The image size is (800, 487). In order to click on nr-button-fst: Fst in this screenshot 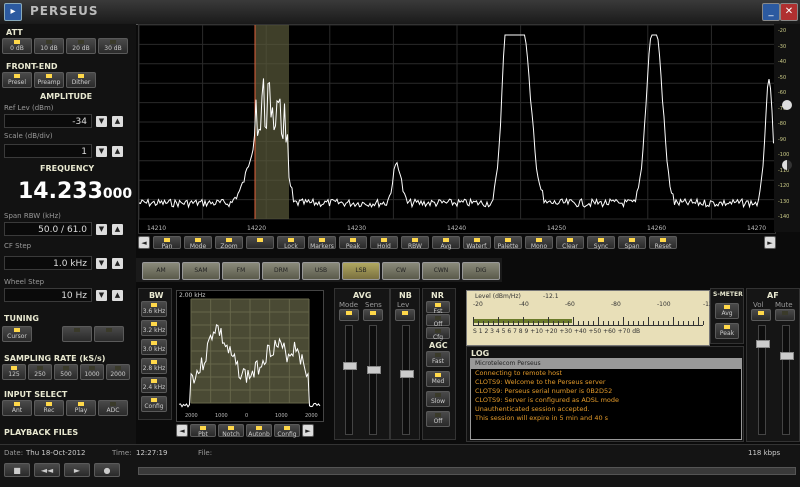, I will do `click(438, 308)`.